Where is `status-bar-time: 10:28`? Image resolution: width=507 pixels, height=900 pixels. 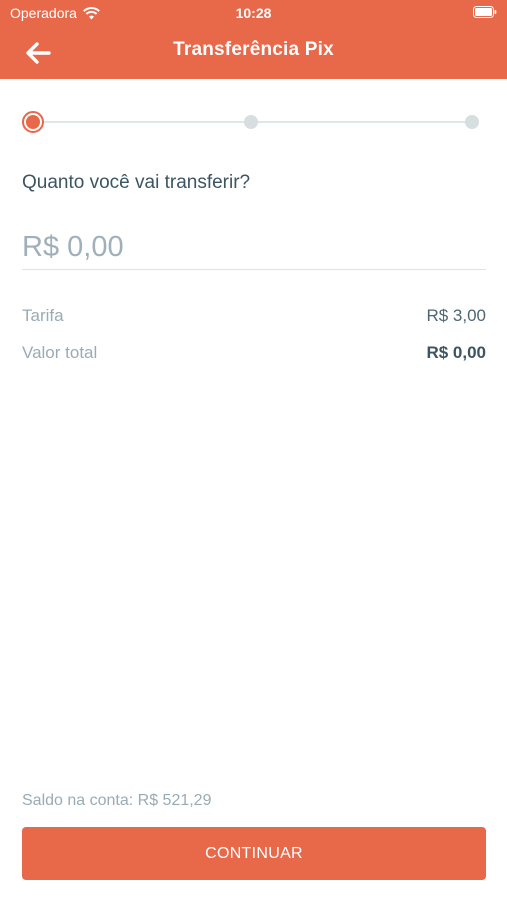 status-bar-time: 10:28 is located at coordinates (253, 13).